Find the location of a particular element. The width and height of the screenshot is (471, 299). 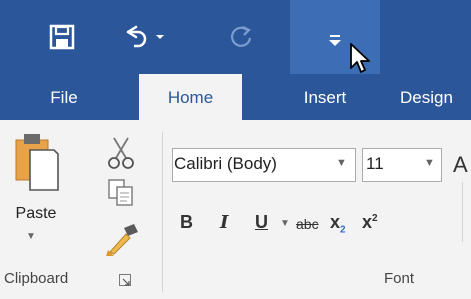

subscript-button: x2 is located at coordinates (338, 224).